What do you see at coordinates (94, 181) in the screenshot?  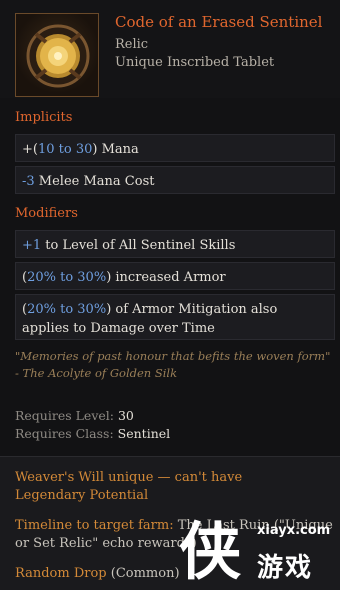 I see `affix-text: Melee Mana Cost` at bounding box center [94, 181].